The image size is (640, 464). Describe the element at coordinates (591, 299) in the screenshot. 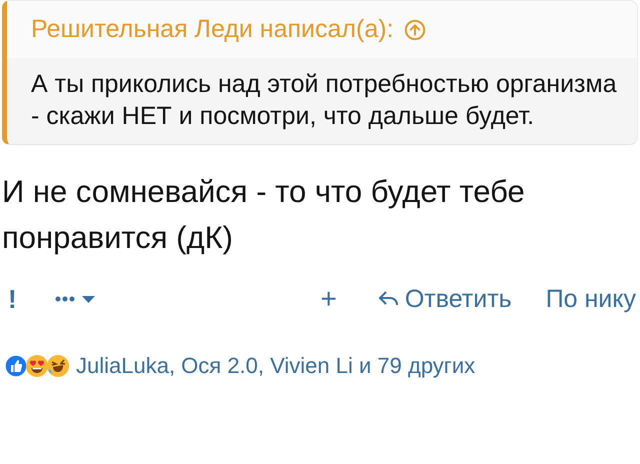

I see `quote-by-nick-link: По нику` at that location.